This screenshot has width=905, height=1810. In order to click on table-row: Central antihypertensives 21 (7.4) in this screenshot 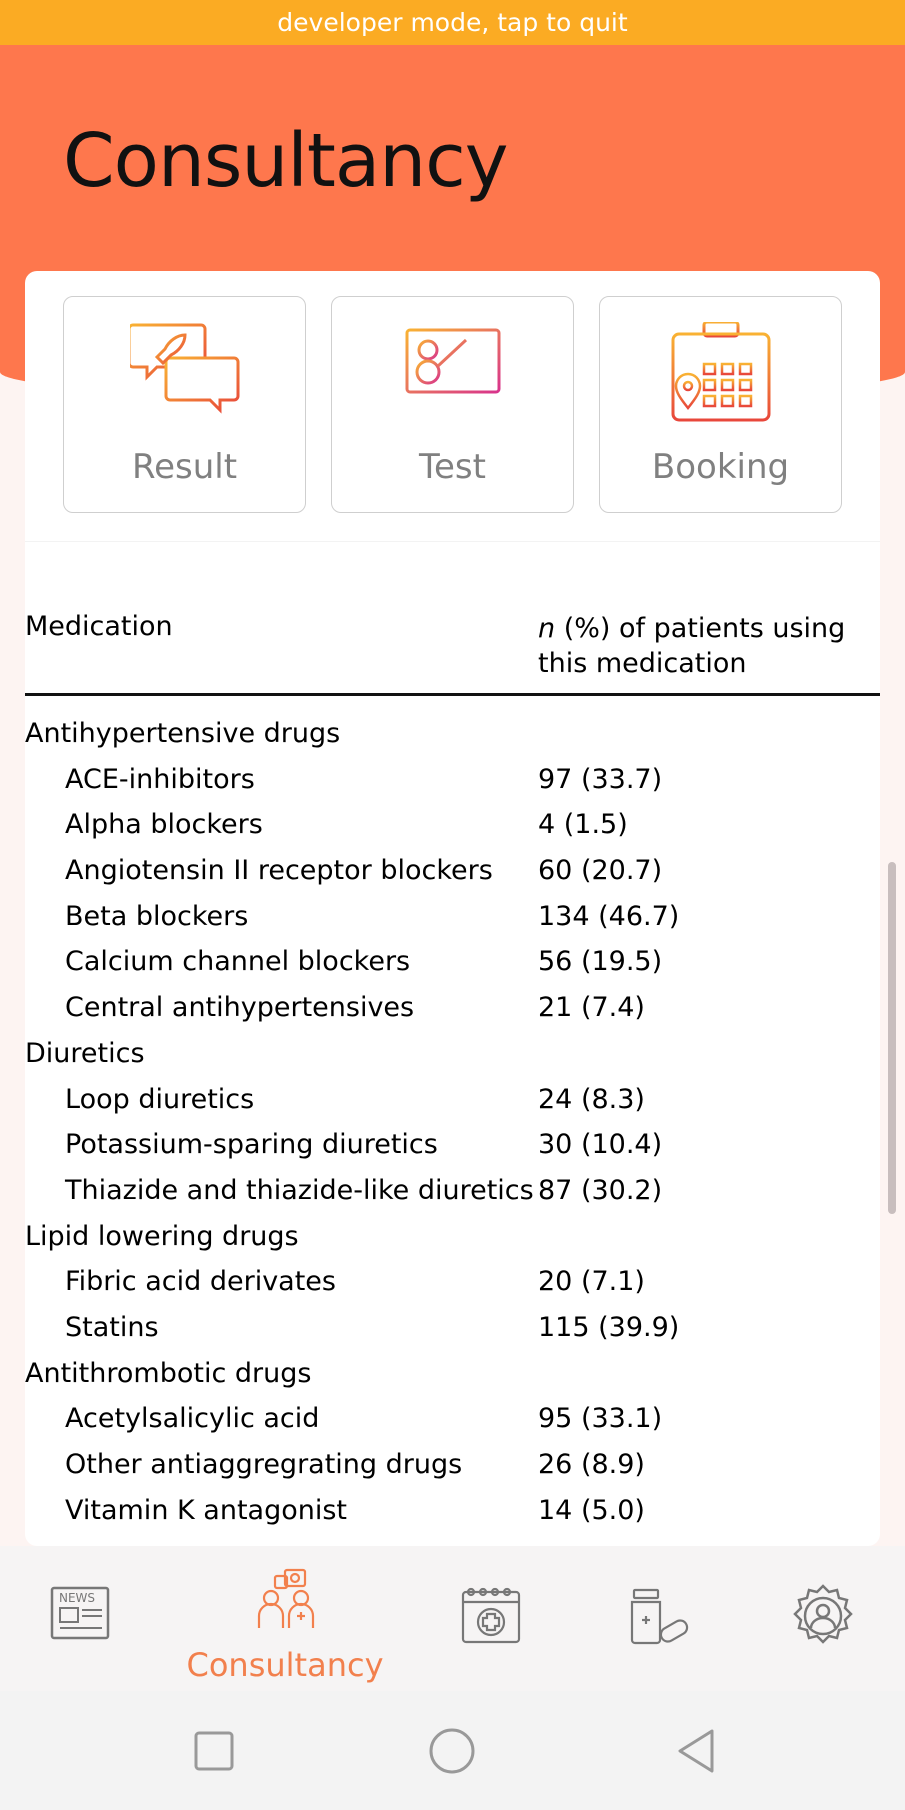, I will do `click(452, 1008)`.